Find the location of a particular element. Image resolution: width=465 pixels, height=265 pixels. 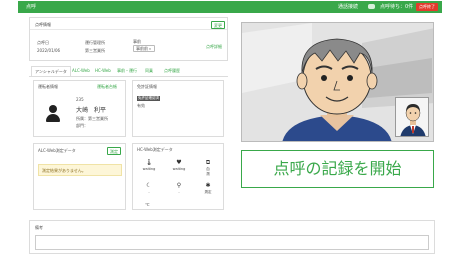

hc-activity-cell: ⚲ - is located at coordinates (179, 191).